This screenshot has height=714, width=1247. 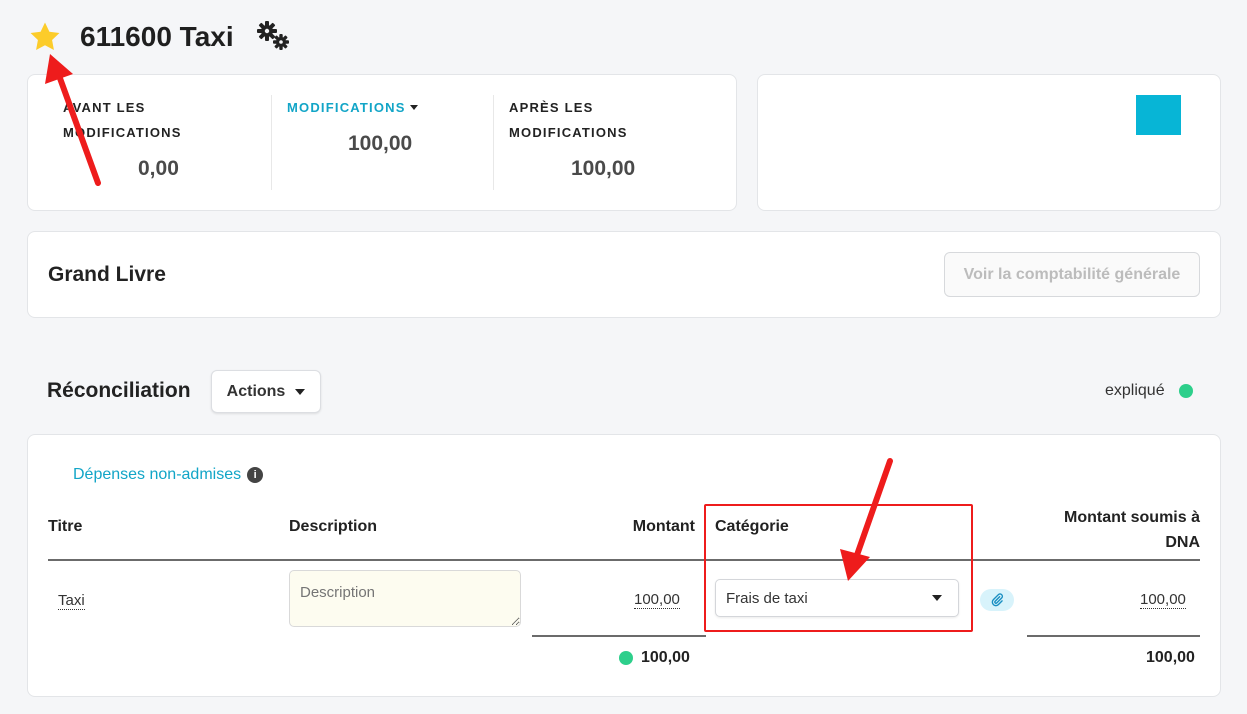 What do you see at coordinates (1131, 530) in the screenshot?
I see `column-header-montant-dna: Montant soumis à DNA` at bounding box center [1131, 530].